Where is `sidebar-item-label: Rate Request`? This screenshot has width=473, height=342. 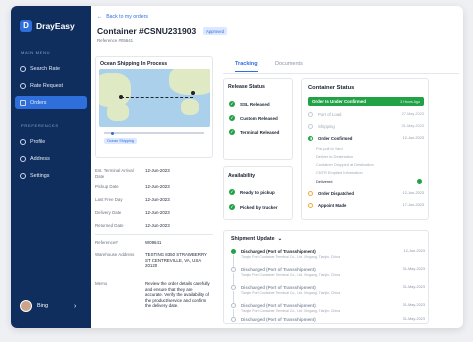 sidebar-item-label: Rate Request is located at coordinates (46, 85).